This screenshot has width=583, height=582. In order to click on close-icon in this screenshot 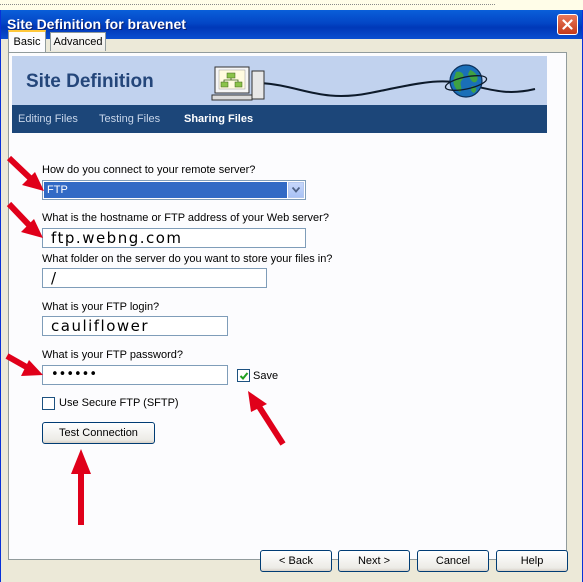, I will do `click(567, 24)`.